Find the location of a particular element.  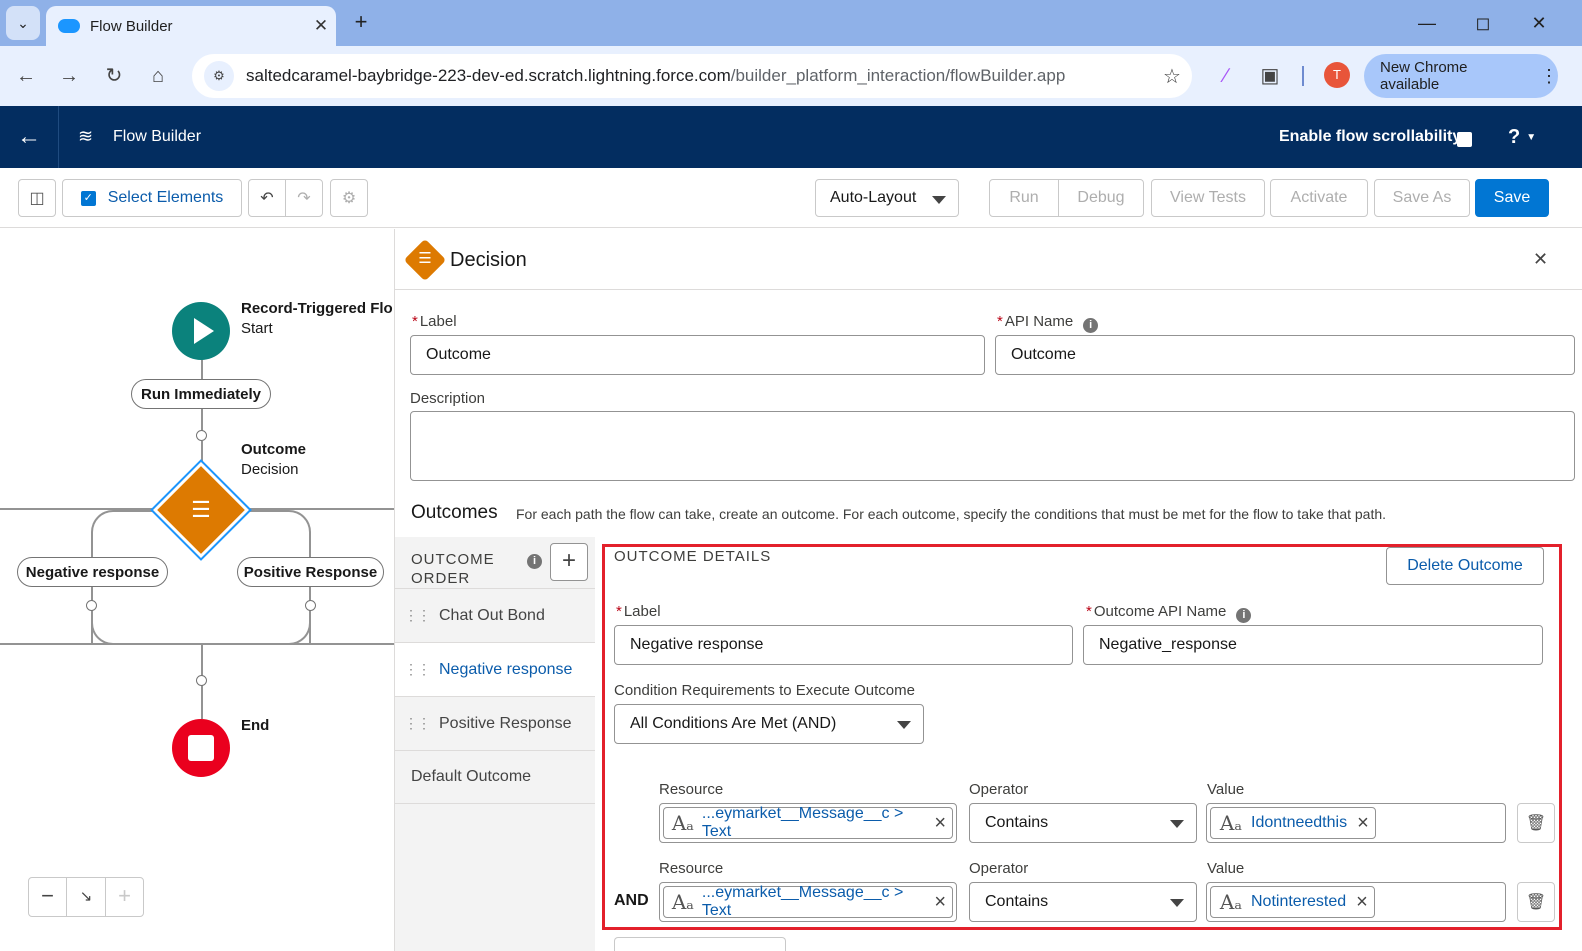

value-pill: Aₐ Idontneedthis × is located at coordinates (1293, 823).